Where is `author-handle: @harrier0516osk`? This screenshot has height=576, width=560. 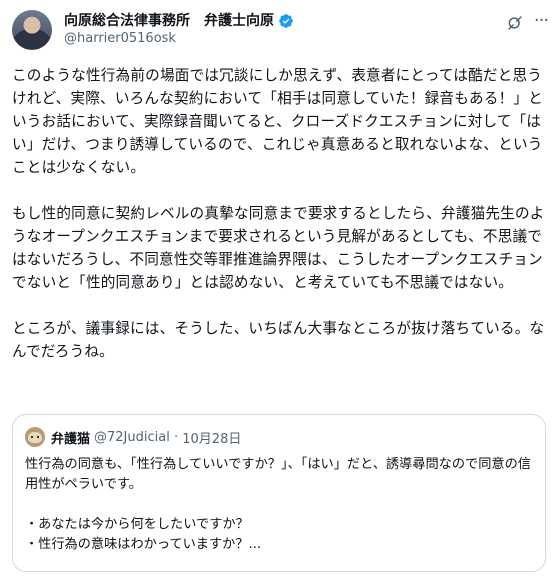
author-handle: @harrier0516osk is located at coordinates (179, 39).